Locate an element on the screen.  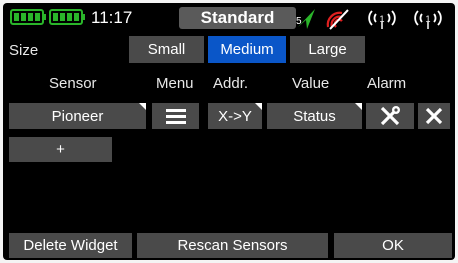
size-small-button: Small is located at coordinates (166, 49).